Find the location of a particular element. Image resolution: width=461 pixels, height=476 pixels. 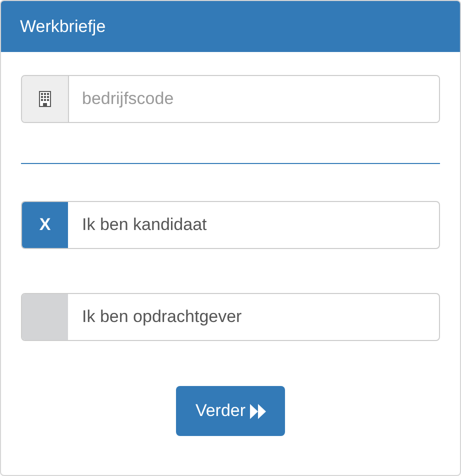

check-mark: X is located at coordinates (45, 225).